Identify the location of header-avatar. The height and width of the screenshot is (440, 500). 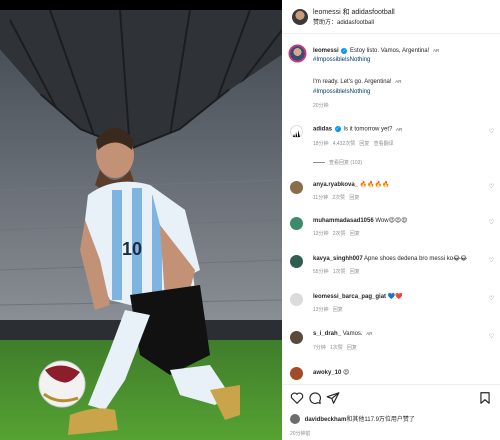
(300, 17).